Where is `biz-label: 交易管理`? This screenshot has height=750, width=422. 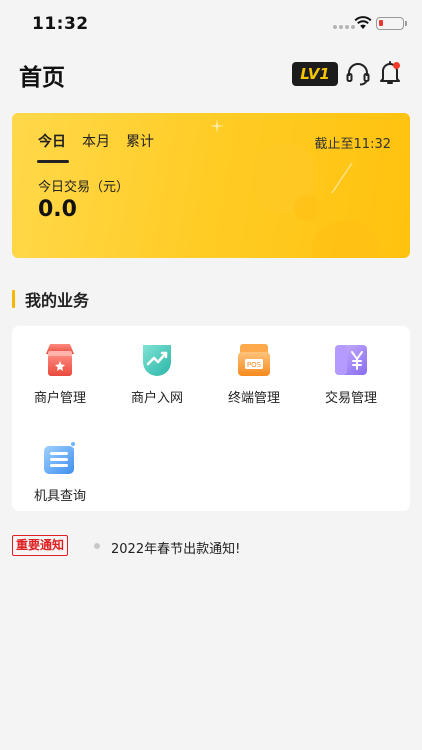
biz-label: 交易管理 is located at coordinates (350, 398).